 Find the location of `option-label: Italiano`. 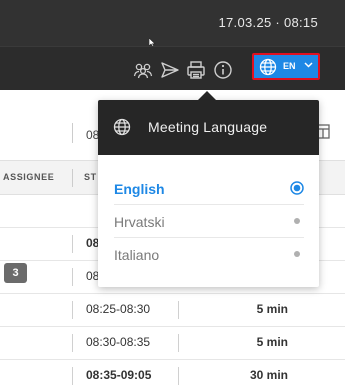

option-label: Italiano is located at coordinates (137, 255).